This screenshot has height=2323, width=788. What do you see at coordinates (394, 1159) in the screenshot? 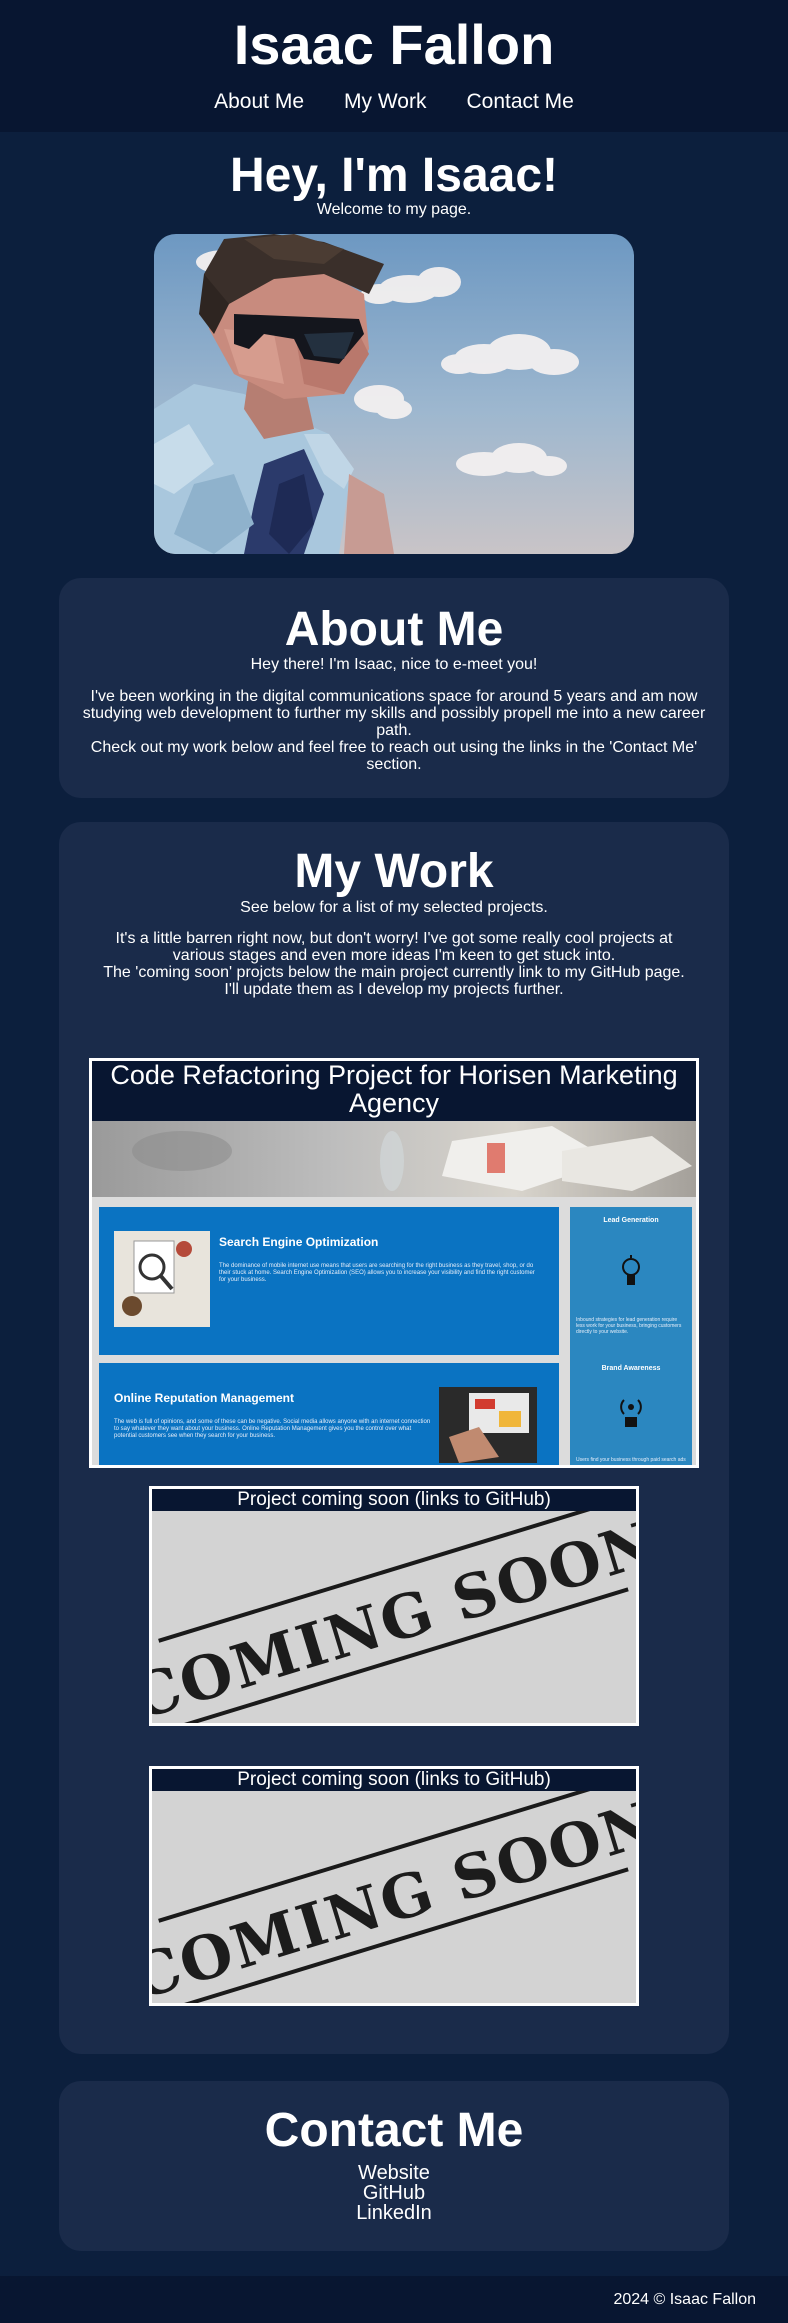
I see `screenshot-banner-image` at bounding box center [394, 1159].